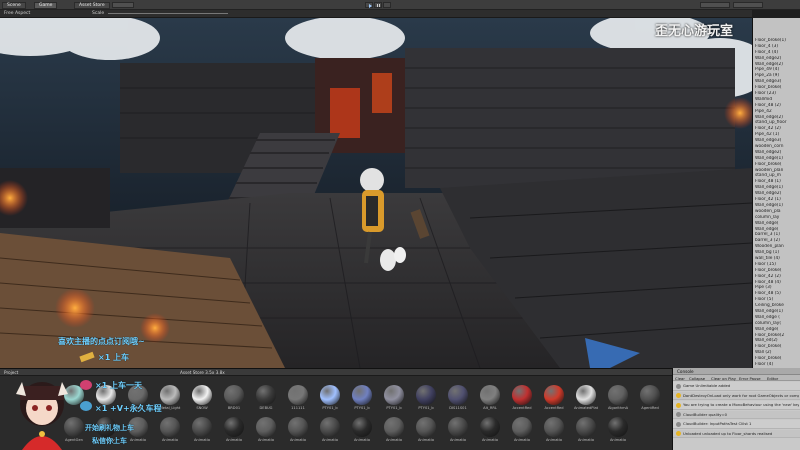 The height and width of the screenshot is (450, 800). I want to click on material-label: AgentRed, so click(650, 408).